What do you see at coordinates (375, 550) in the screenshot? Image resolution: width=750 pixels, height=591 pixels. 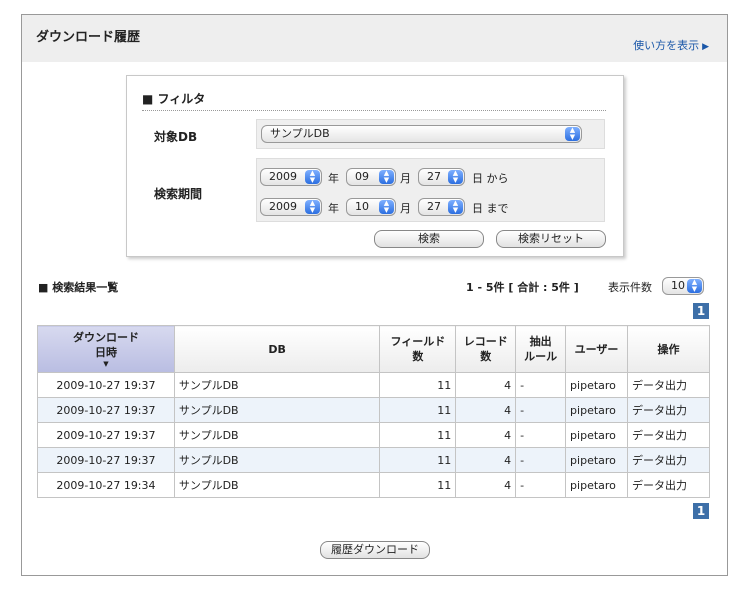 I see `download-history-button: 履歴ダウンロード` at bounding box center [375, 550].